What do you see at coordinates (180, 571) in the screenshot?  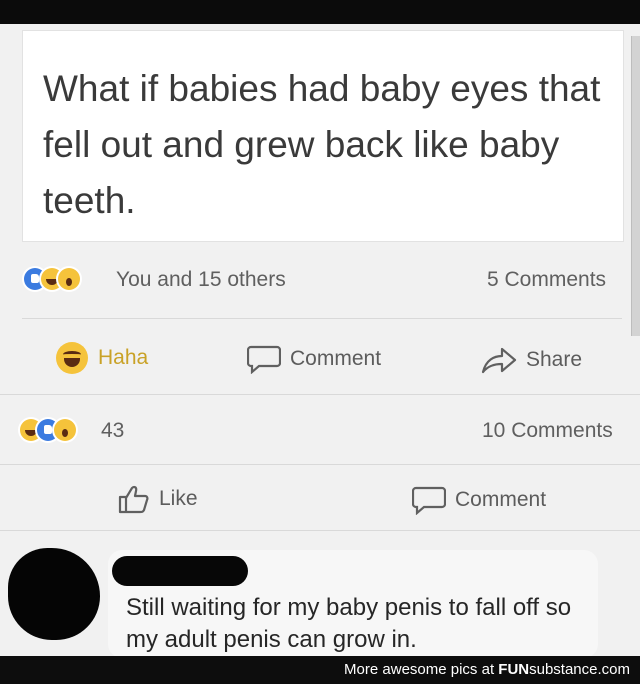 I see `redacted-name` at bounding box center [180, 571].